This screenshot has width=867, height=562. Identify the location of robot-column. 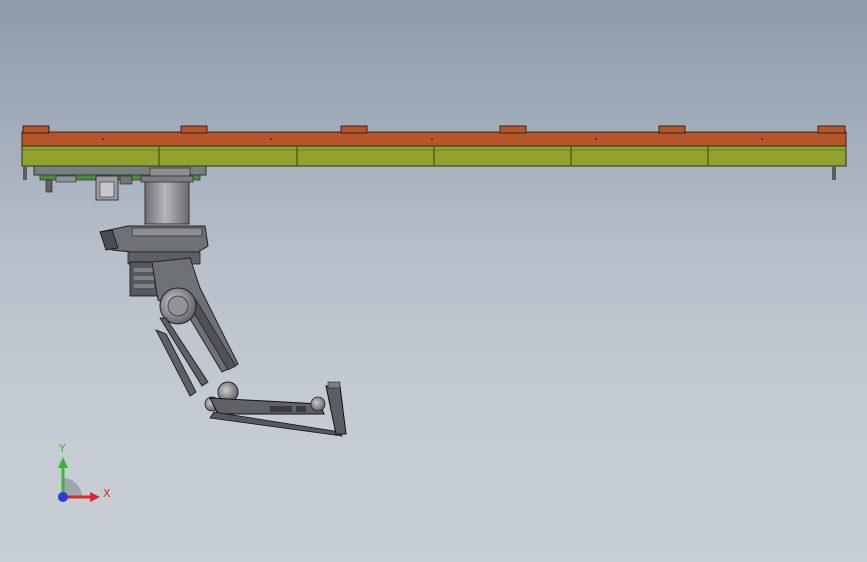
(167, 200).